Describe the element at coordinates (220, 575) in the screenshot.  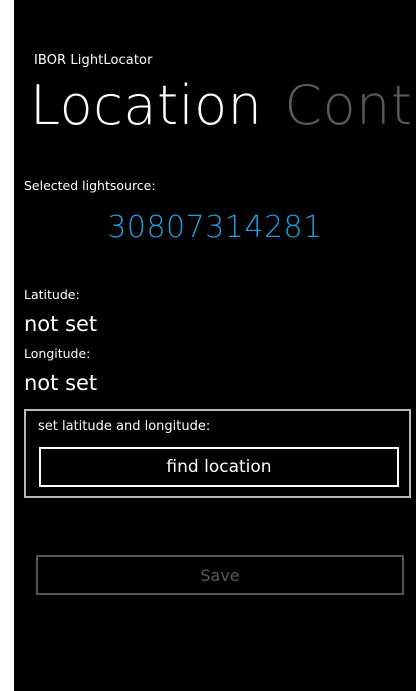
I see `save-button: Save` at that location.